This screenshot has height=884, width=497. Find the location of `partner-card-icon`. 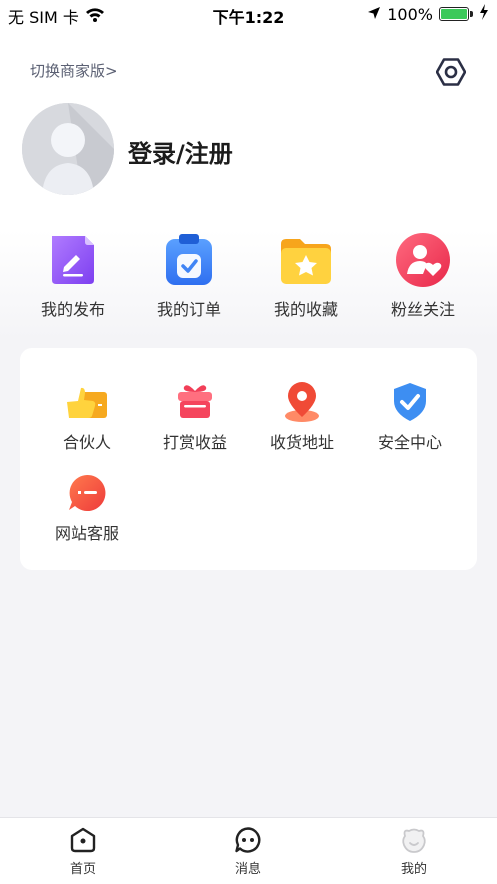

partner-card-icon is located at coordinates (87, 402).